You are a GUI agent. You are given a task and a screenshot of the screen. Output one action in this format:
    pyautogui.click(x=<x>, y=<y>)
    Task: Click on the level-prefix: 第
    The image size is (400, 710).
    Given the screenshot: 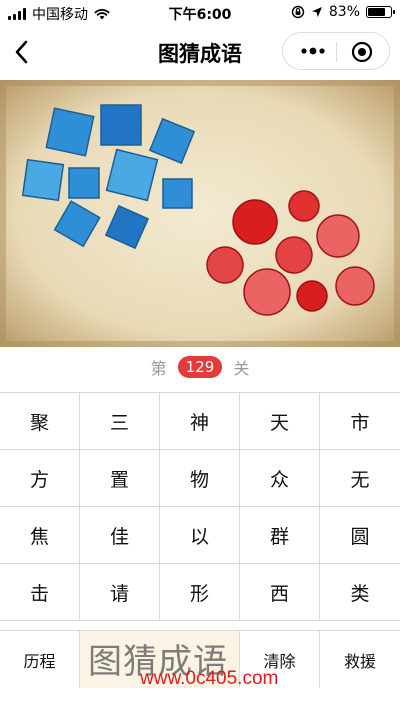 What is the action you would take?
    pyautogui.click(x=158, y=368)
    